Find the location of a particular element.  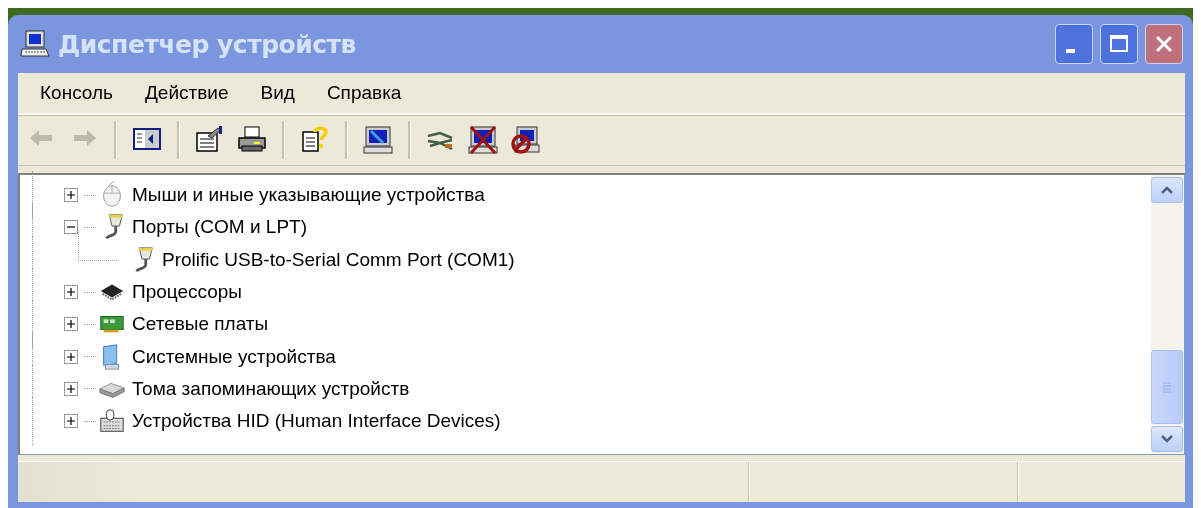

scroll-down-button is located at coordinates (1167, 439).